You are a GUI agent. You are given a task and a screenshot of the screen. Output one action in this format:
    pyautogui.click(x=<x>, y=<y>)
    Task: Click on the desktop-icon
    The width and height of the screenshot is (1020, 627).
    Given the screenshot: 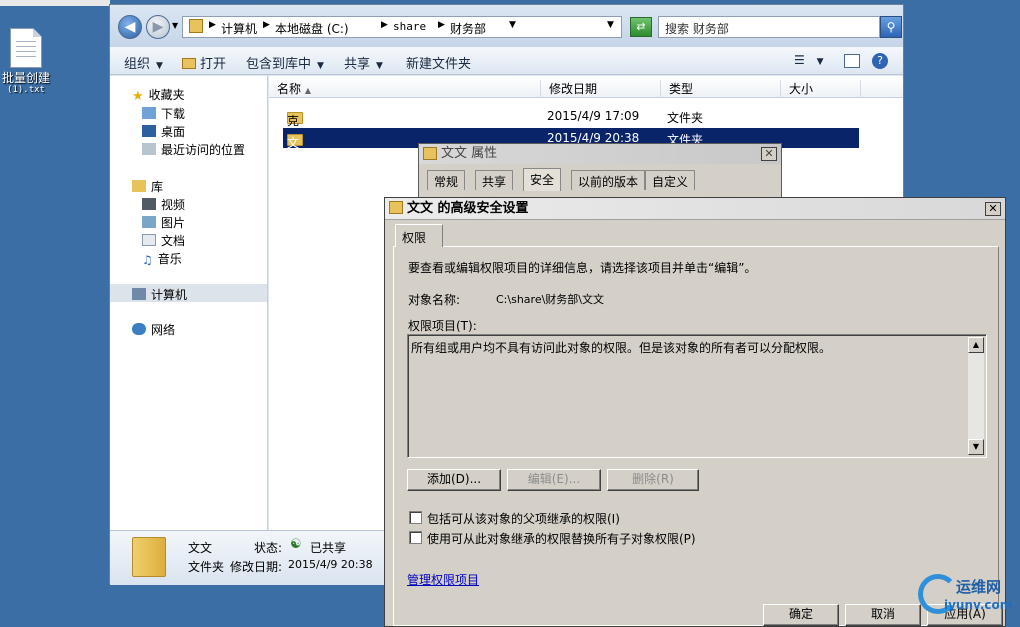 What is the action you would take?
    pyautogui.click(x=149, y=131)
    